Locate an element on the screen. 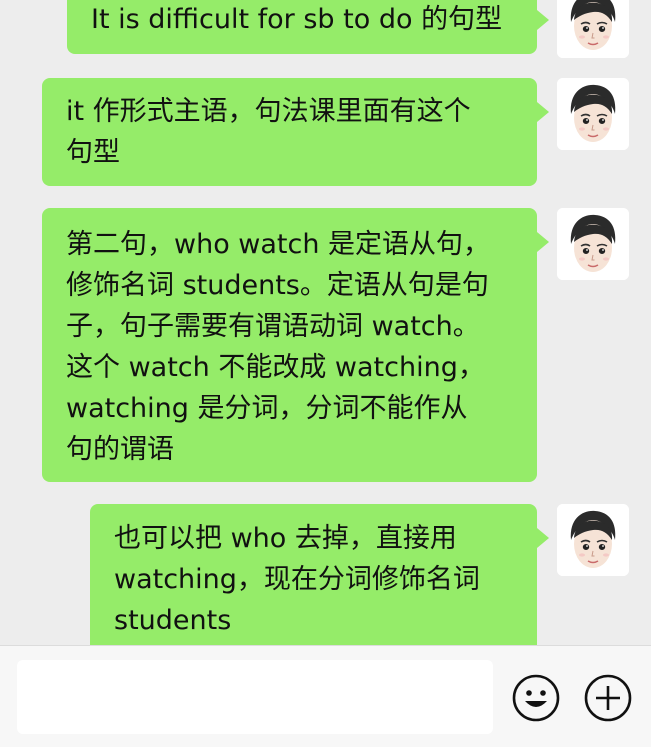  message-line: 子，句子需要有谓语动词 watch。 is located at coordinates (273, 326).